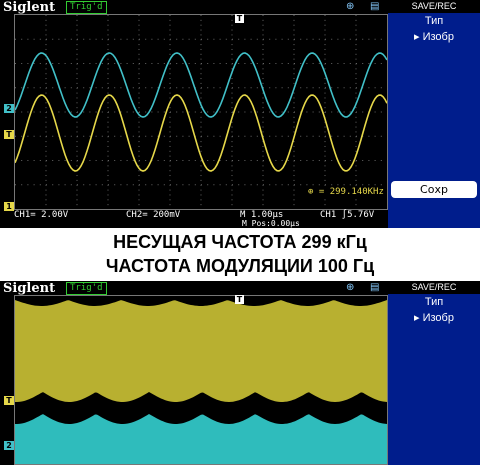  I want to click on caption-carrier: НЕСУЩАЯ ЧАСТОТА 299 кГц, so click(240, 242).